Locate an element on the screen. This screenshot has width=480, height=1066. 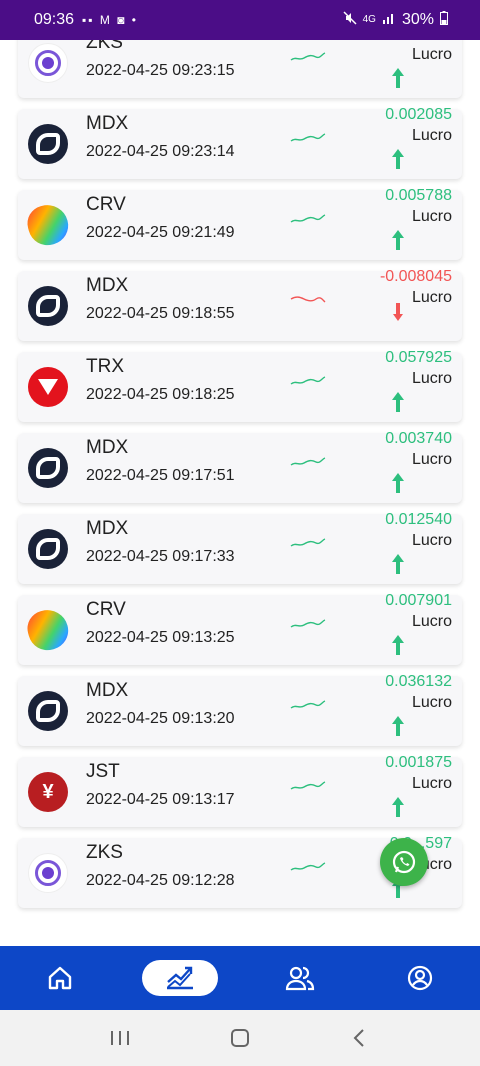
whatsapp-button is located at coordinates (404, 862).